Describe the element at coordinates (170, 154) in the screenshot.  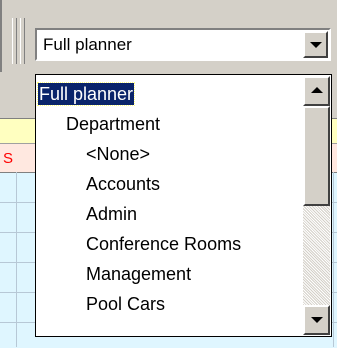
I see `option-none: <None>` at that location.